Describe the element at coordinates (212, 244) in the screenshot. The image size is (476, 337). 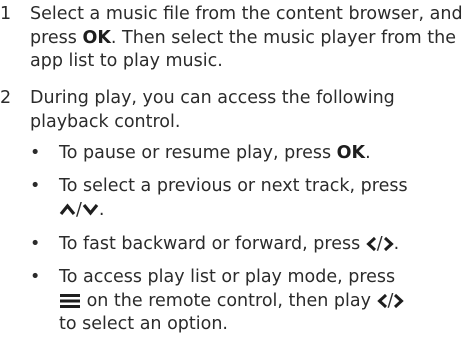
I see `bullet-text-part: To fast backward or forward, press` at that location.